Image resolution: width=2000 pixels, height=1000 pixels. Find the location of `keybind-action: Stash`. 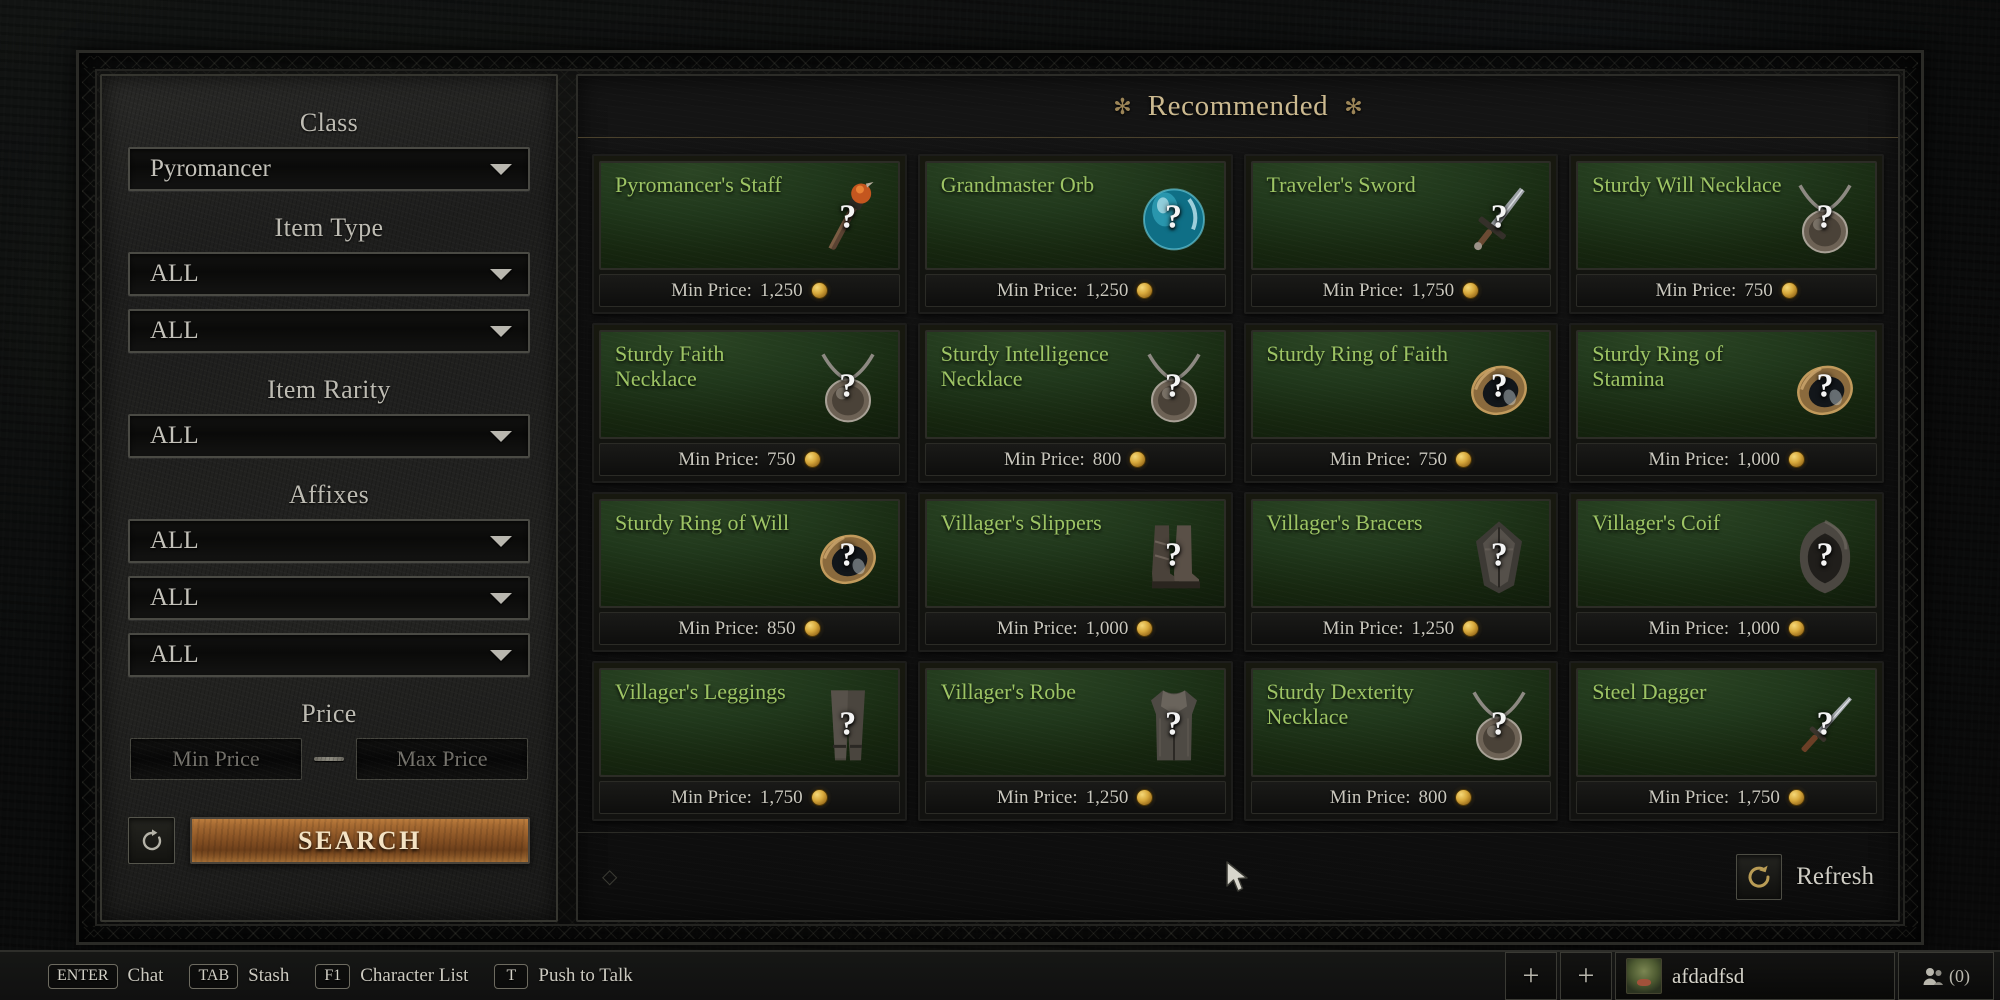

keybind-action: Stash is located at coordinates (269, 975).